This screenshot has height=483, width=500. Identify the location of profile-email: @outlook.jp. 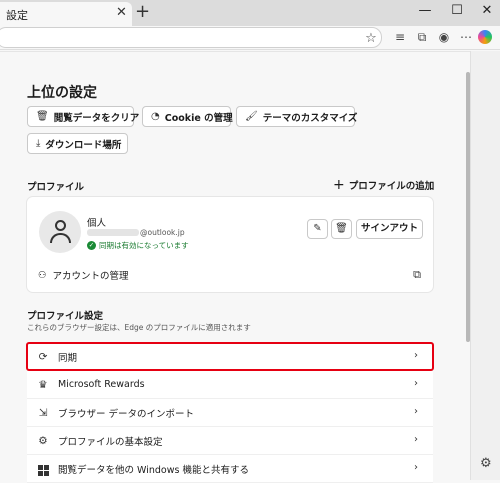
(136, 232).